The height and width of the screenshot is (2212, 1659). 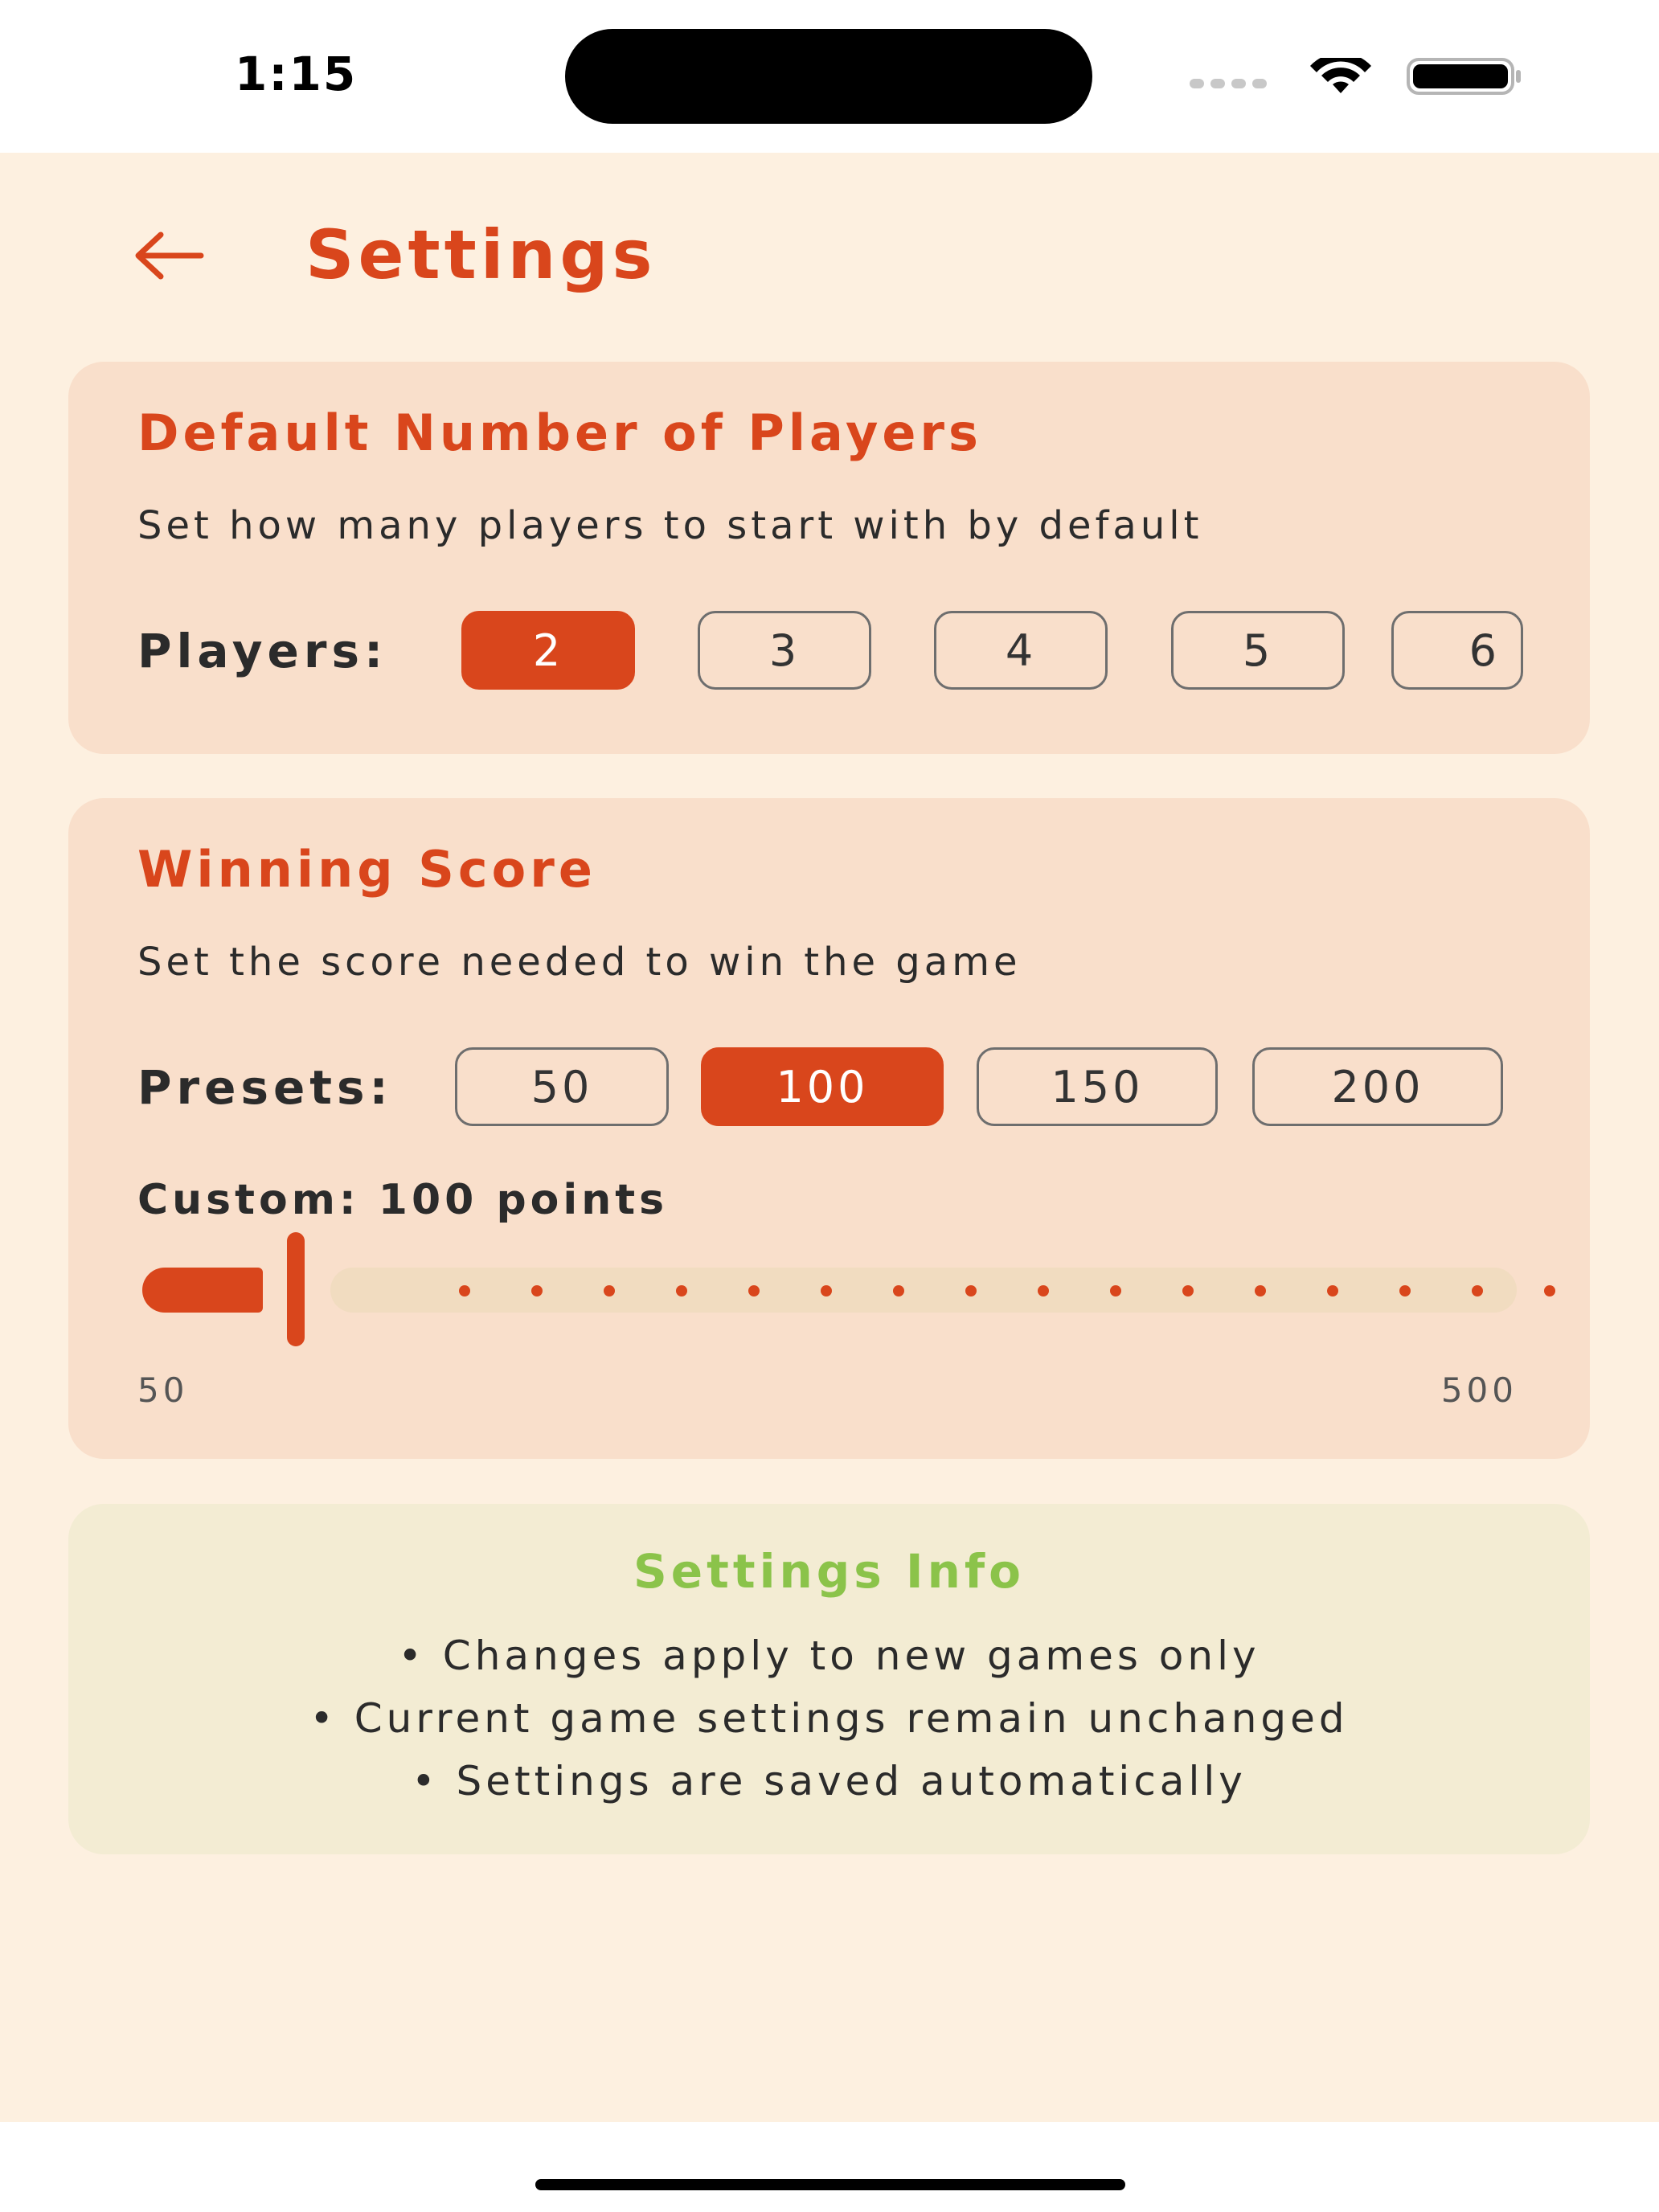 I want to click on slider-active-track, so click(x=202, y=1290).